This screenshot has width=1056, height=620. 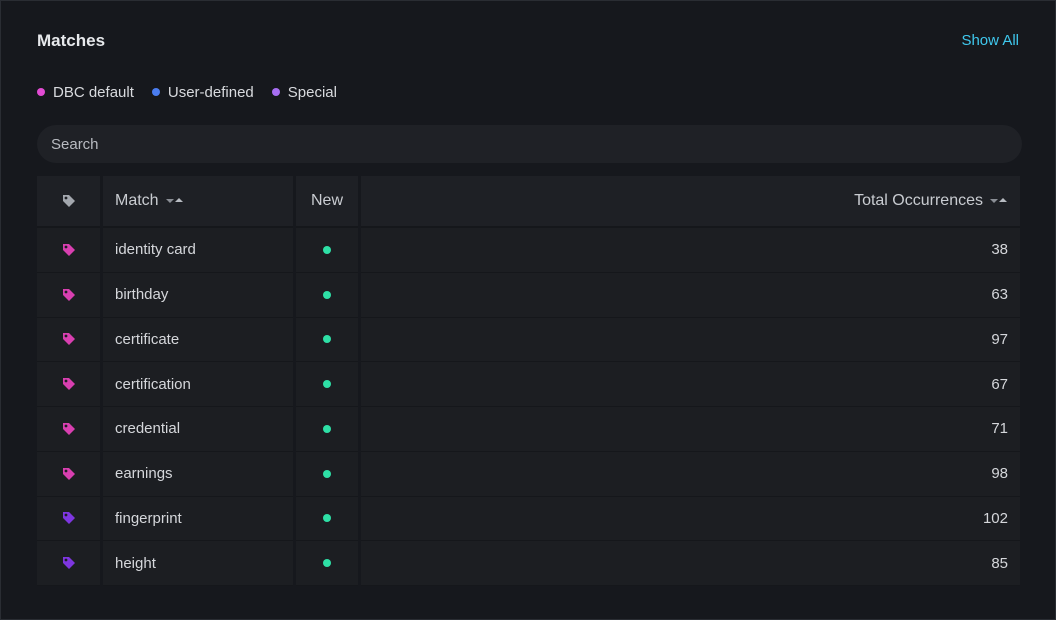 What do you see at coordinates (999, 250) in the screenshot?
I see `total-occurrences-value: 38` at bounding box center [999, 250].